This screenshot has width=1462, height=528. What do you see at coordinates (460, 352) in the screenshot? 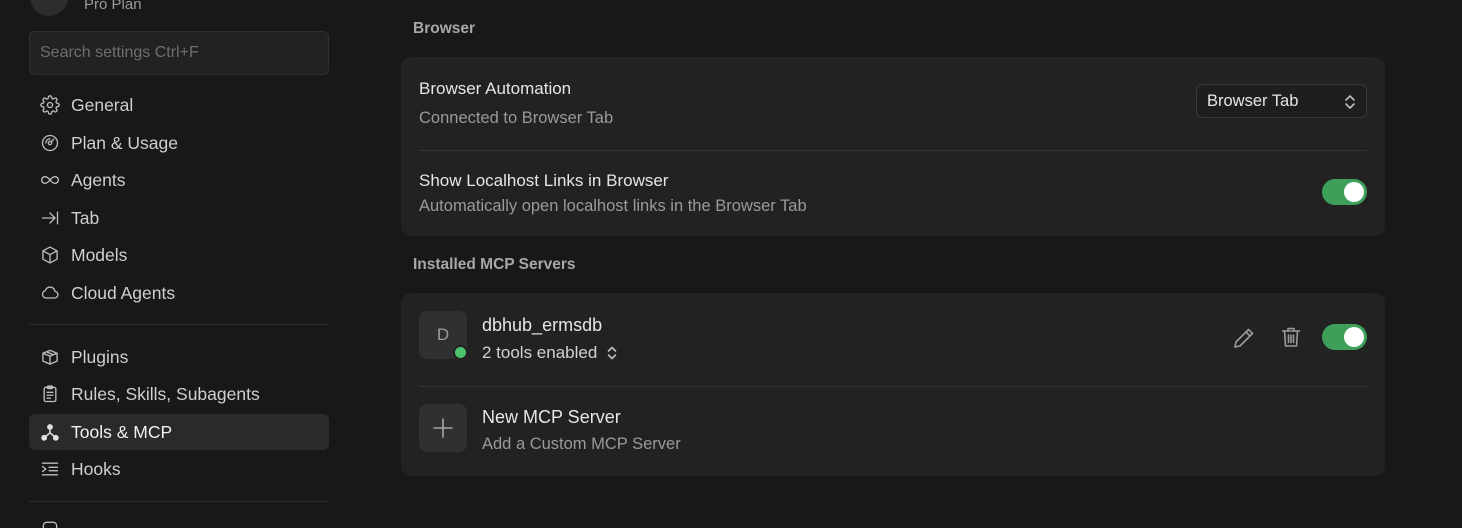
I see `server-status-dot` at bounding box center [460, 352].